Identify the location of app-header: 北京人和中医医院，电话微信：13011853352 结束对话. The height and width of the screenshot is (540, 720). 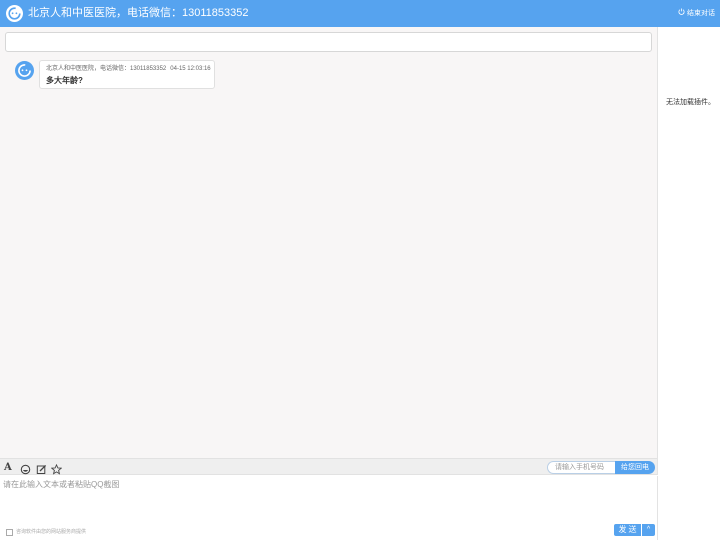
(360, 13).